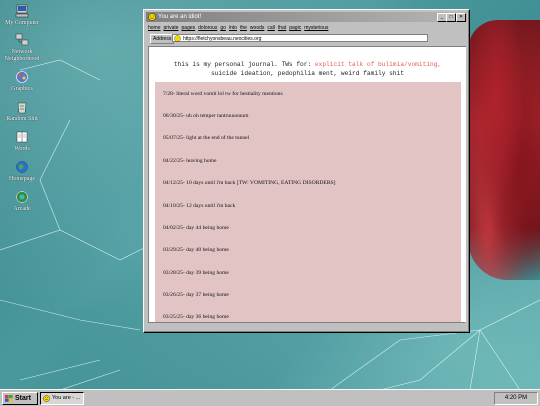 The height and width of the screenshot is (406, 540). Describe the element at coordinates (22, 39) in the screenshot. I see `network-icon` at that location.